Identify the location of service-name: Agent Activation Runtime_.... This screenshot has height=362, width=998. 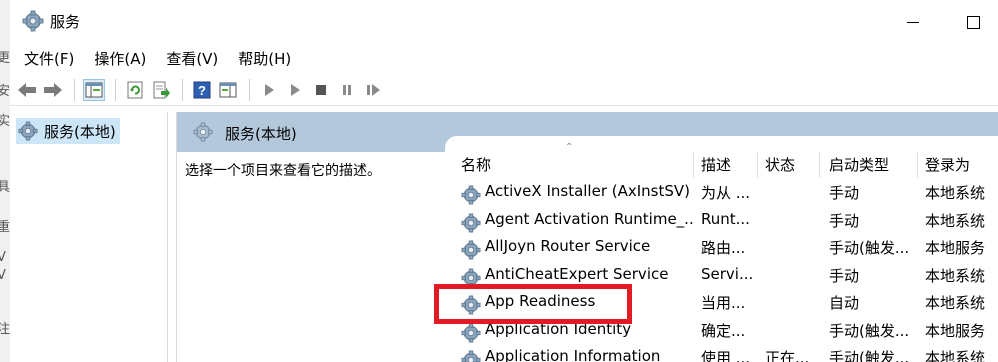
(589, 218).